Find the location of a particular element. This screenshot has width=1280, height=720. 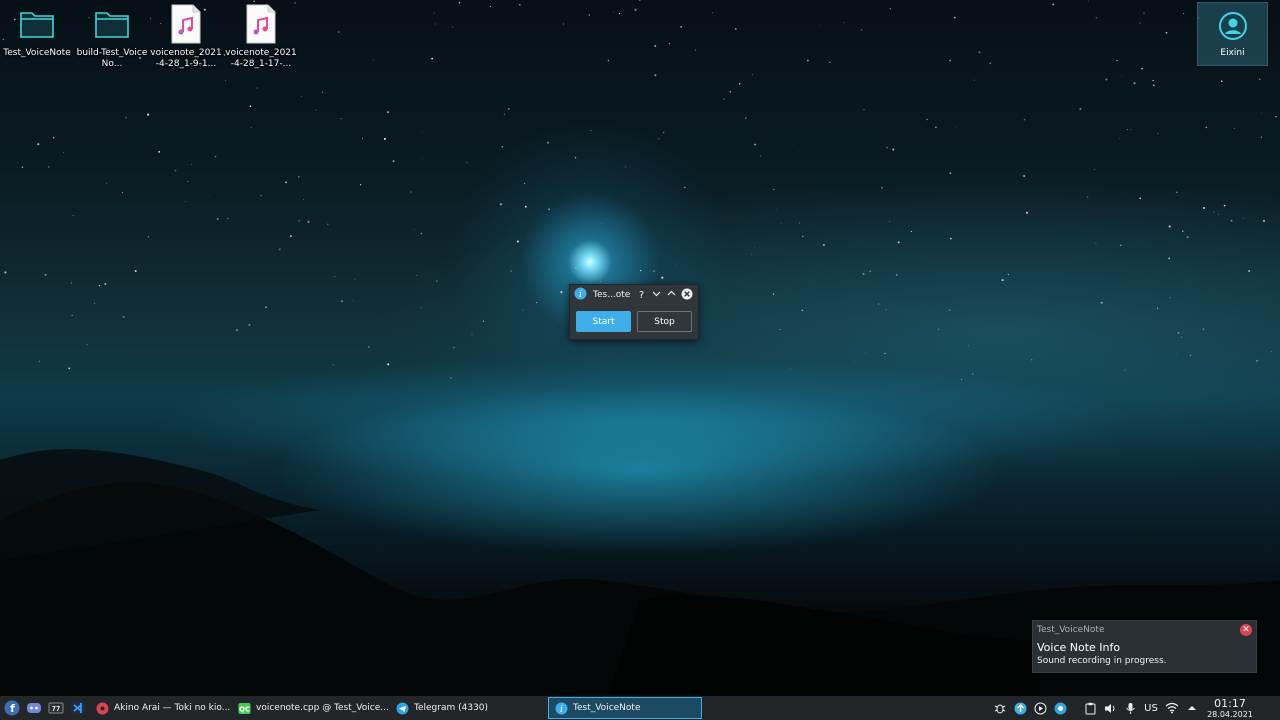

close-icon is located at coordinates (686, 293).